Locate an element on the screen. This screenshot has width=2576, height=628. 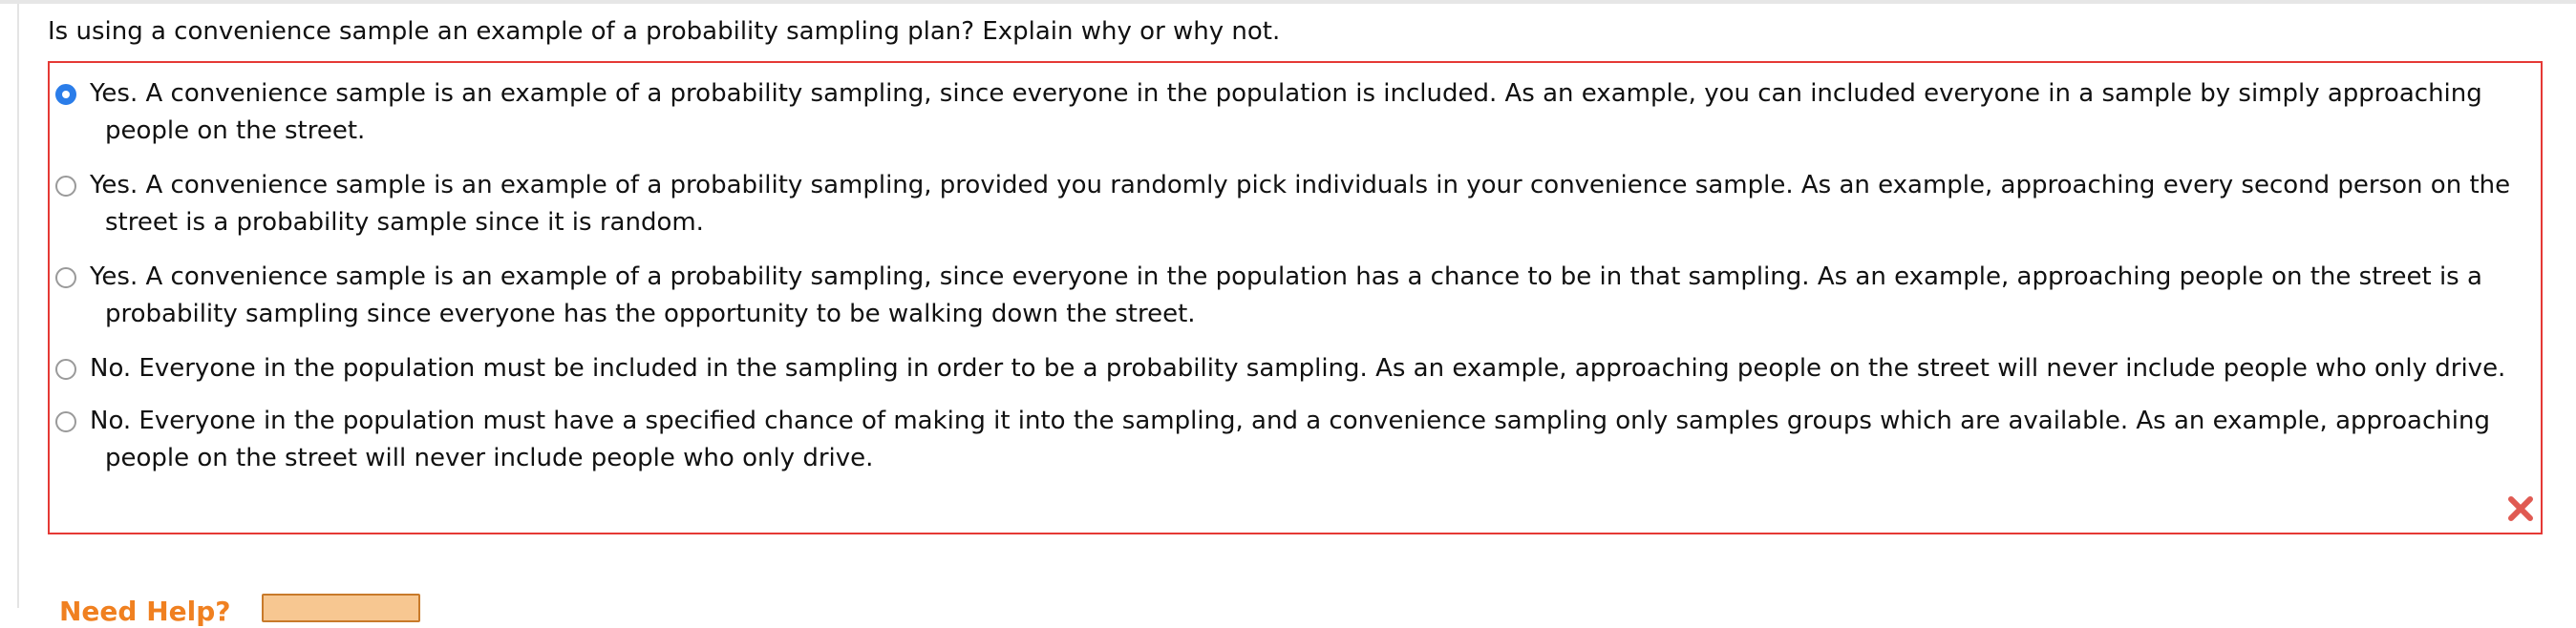
option-5-radio is located at coordinates (65, 421).